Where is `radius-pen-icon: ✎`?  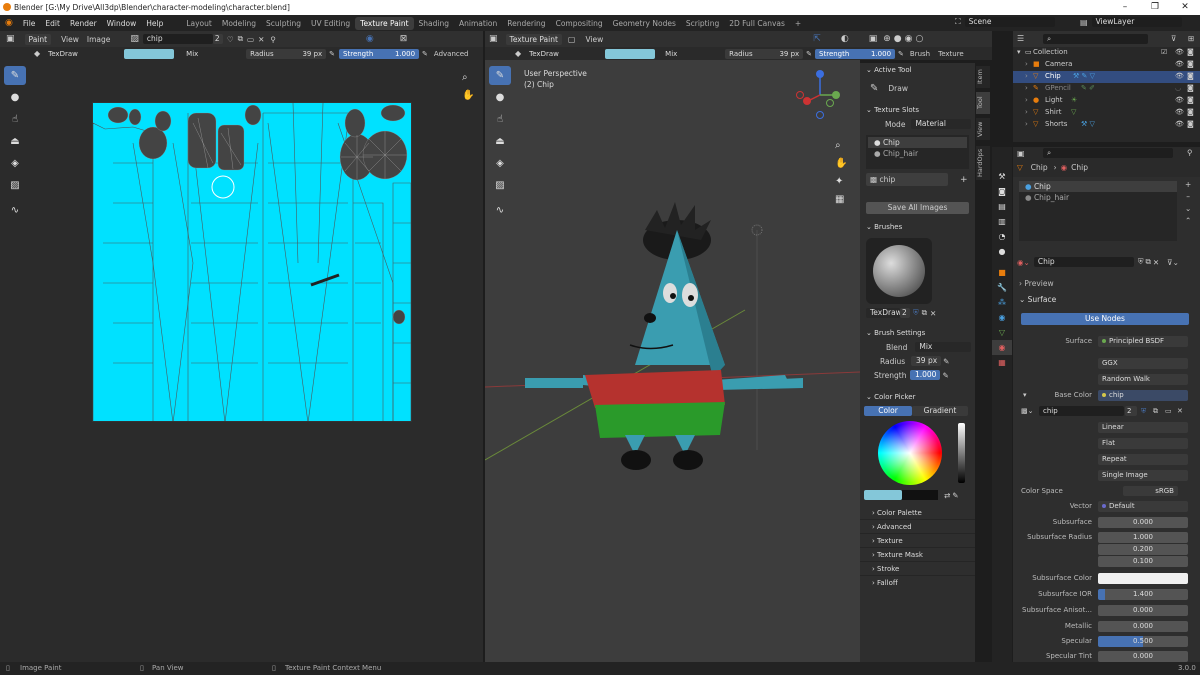 radius-pen-icon: ✎ is located at coordinates (946, 361).